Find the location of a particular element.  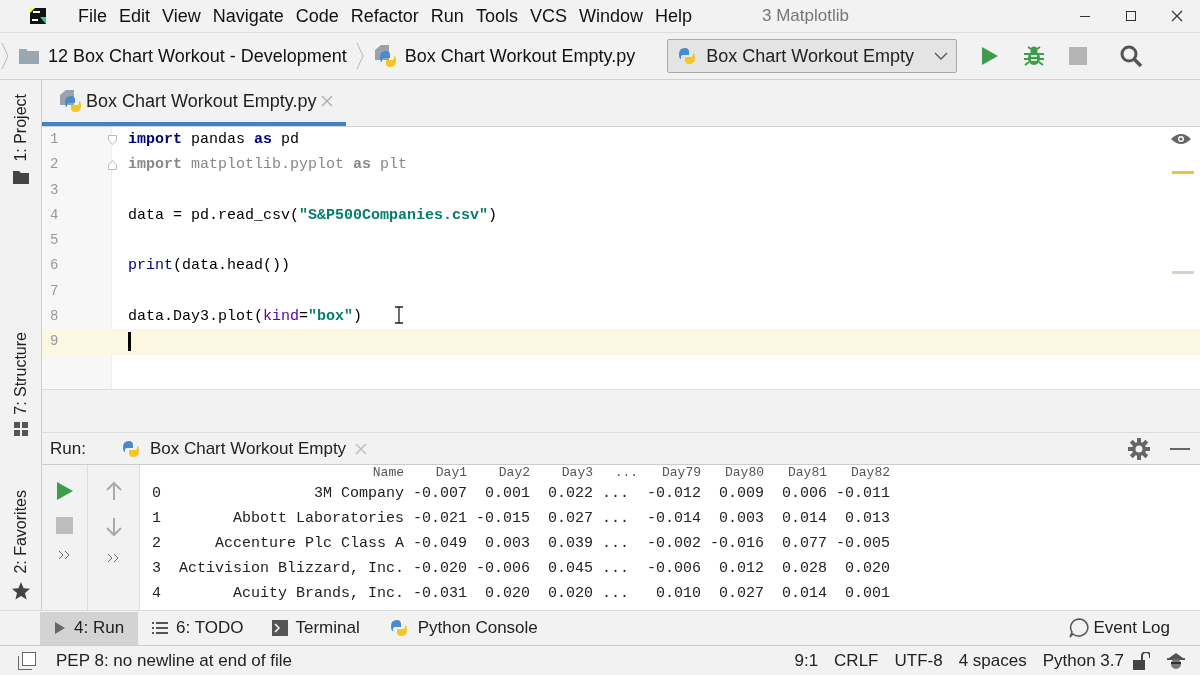

menu-item: View is located at coordinates (181, 16).